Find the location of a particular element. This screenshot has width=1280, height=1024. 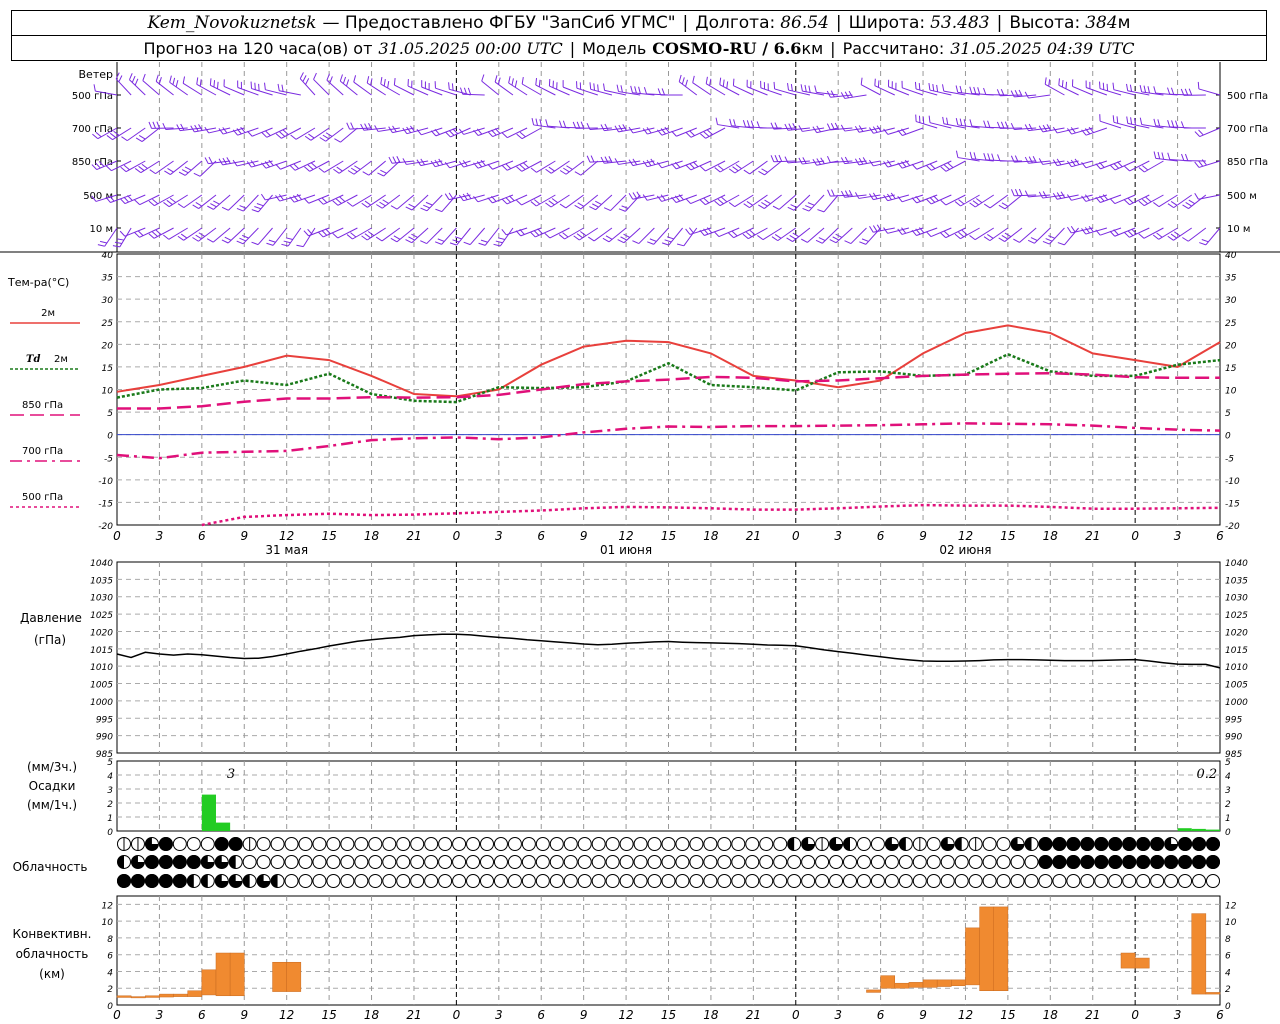

hour-tick-label: 21 is located at coordinates (753, 1015).